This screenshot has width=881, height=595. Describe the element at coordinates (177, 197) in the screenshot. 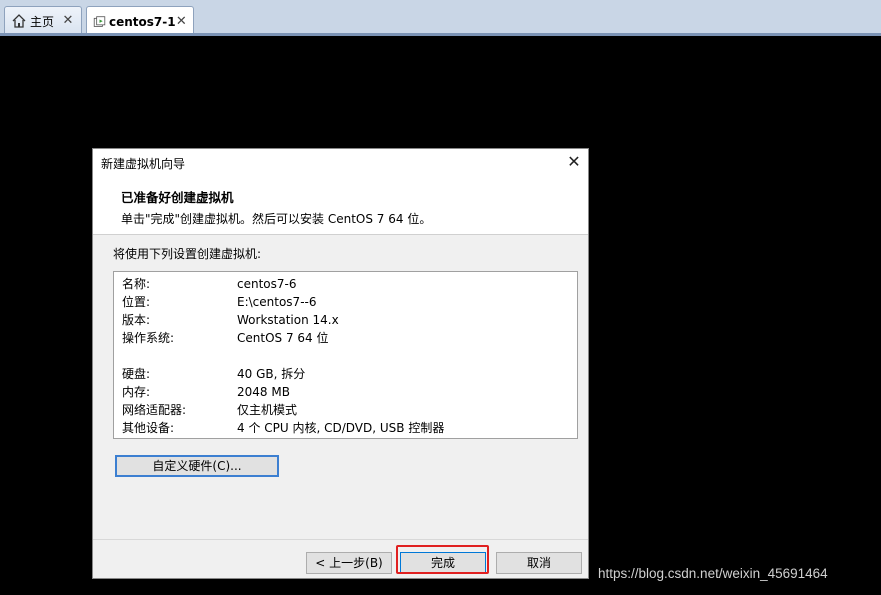

I see `header-title: 已准备好创建虚拟机` at that location.